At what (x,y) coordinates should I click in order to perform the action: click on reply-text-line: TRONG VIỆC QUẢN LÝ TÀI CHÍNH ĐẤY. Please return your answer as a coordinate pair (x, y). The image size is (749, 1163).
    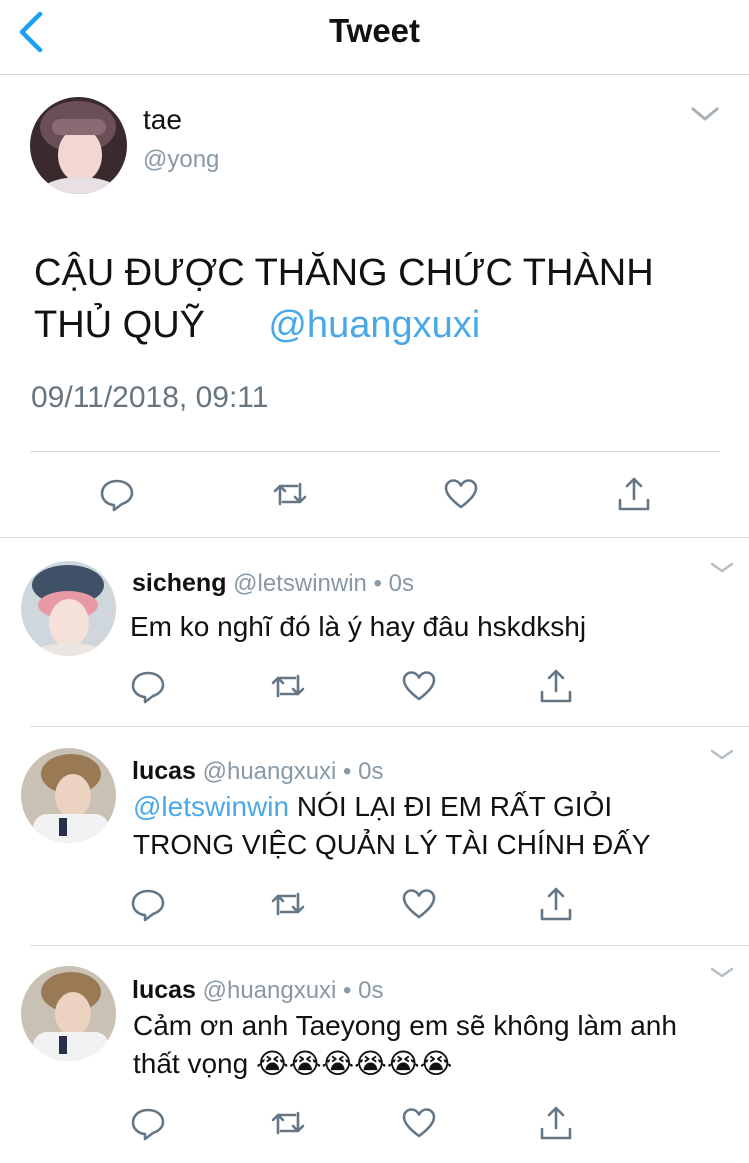
    Looking at the image, I should click on (392, 844).